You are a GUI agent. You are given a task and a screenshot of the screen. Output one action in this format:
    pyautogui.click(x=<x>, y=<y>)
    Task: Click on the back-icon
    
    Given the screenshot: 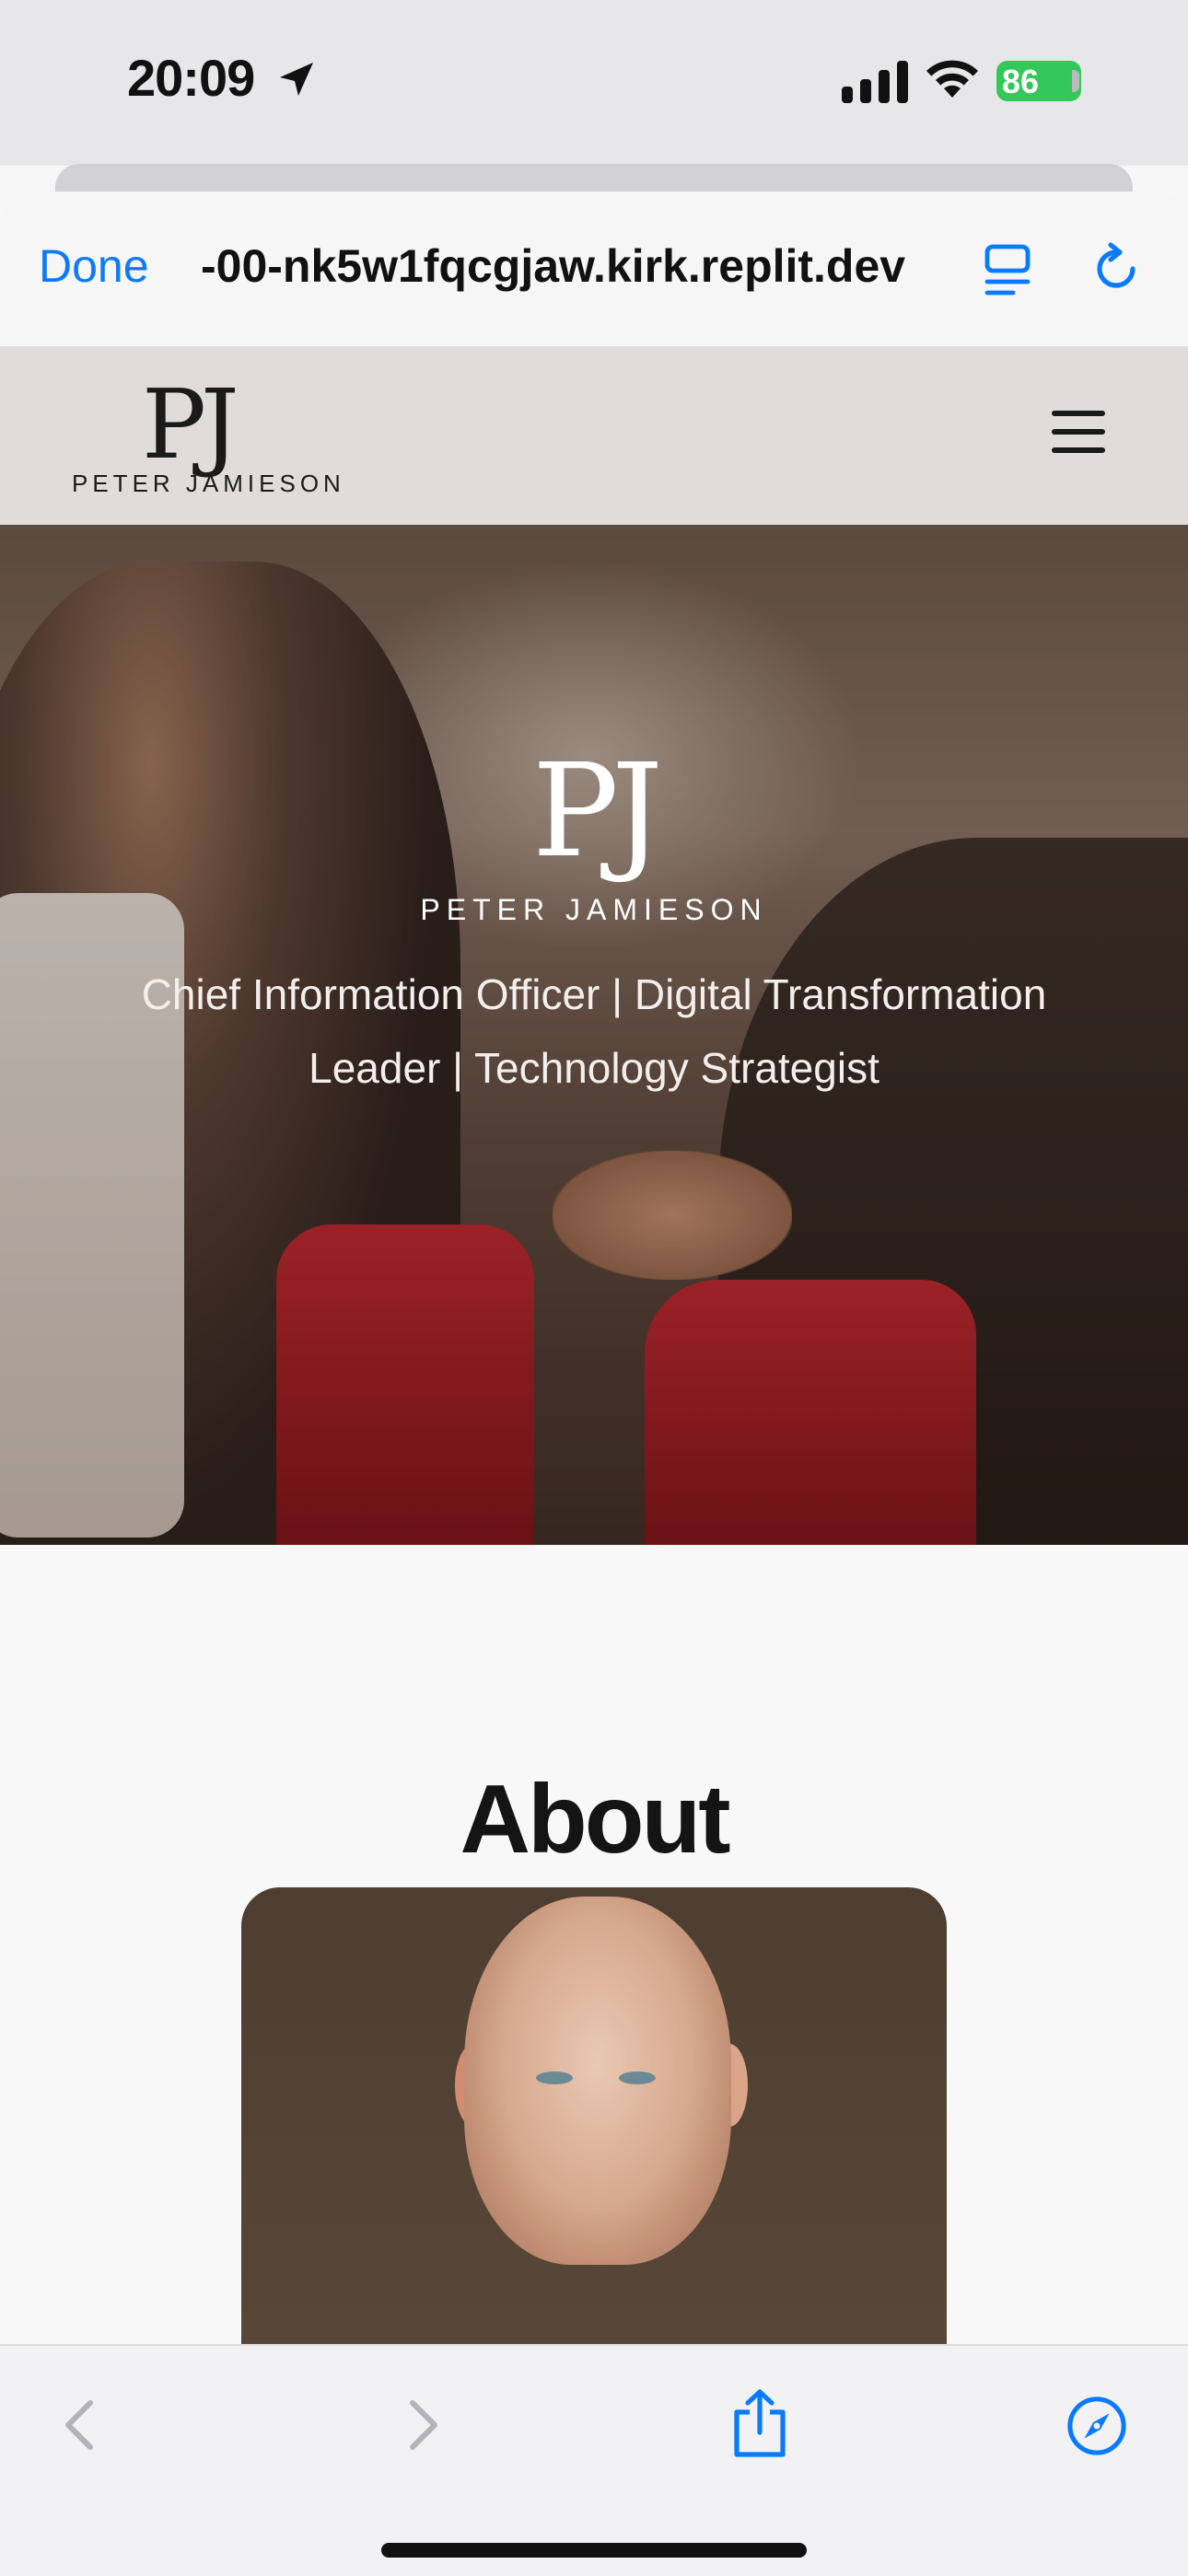 What is the action you would take?
    pyautogui.click(x=80, y=2425)
    